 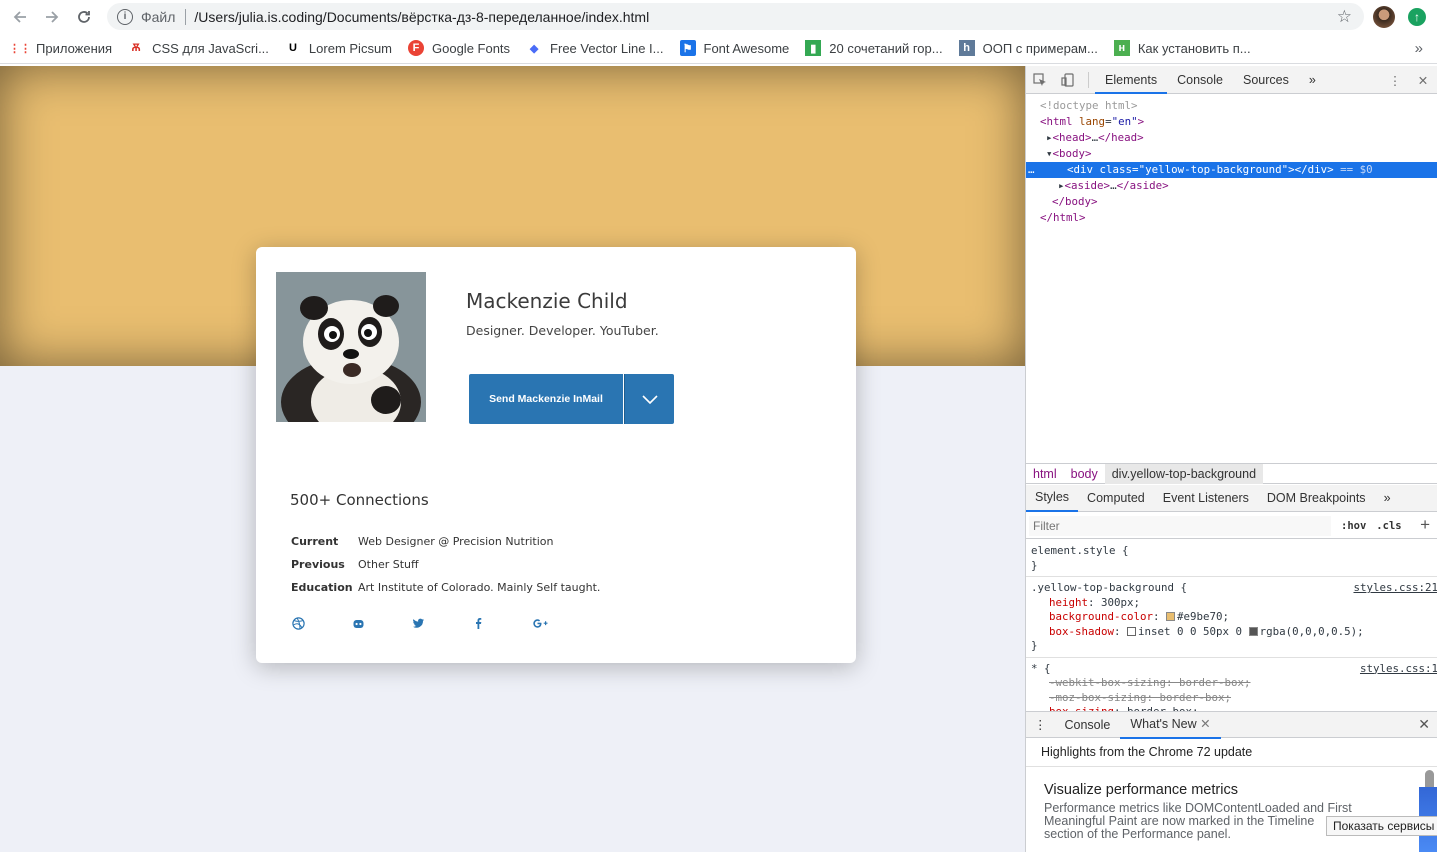 I want to click on hk-logo-icon: н, so click(x=1121, y=48).